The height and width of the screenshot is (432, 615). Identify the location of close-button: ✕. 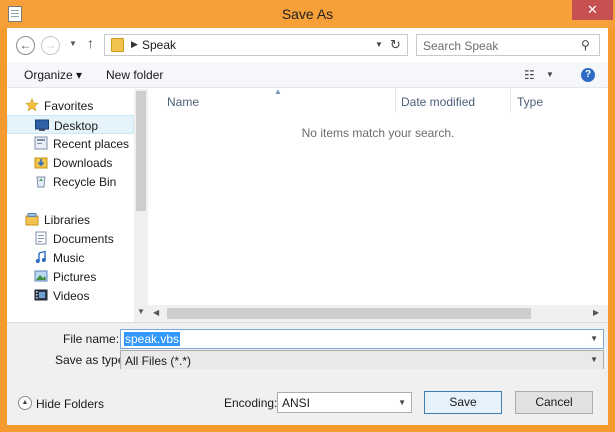
(592, 10).